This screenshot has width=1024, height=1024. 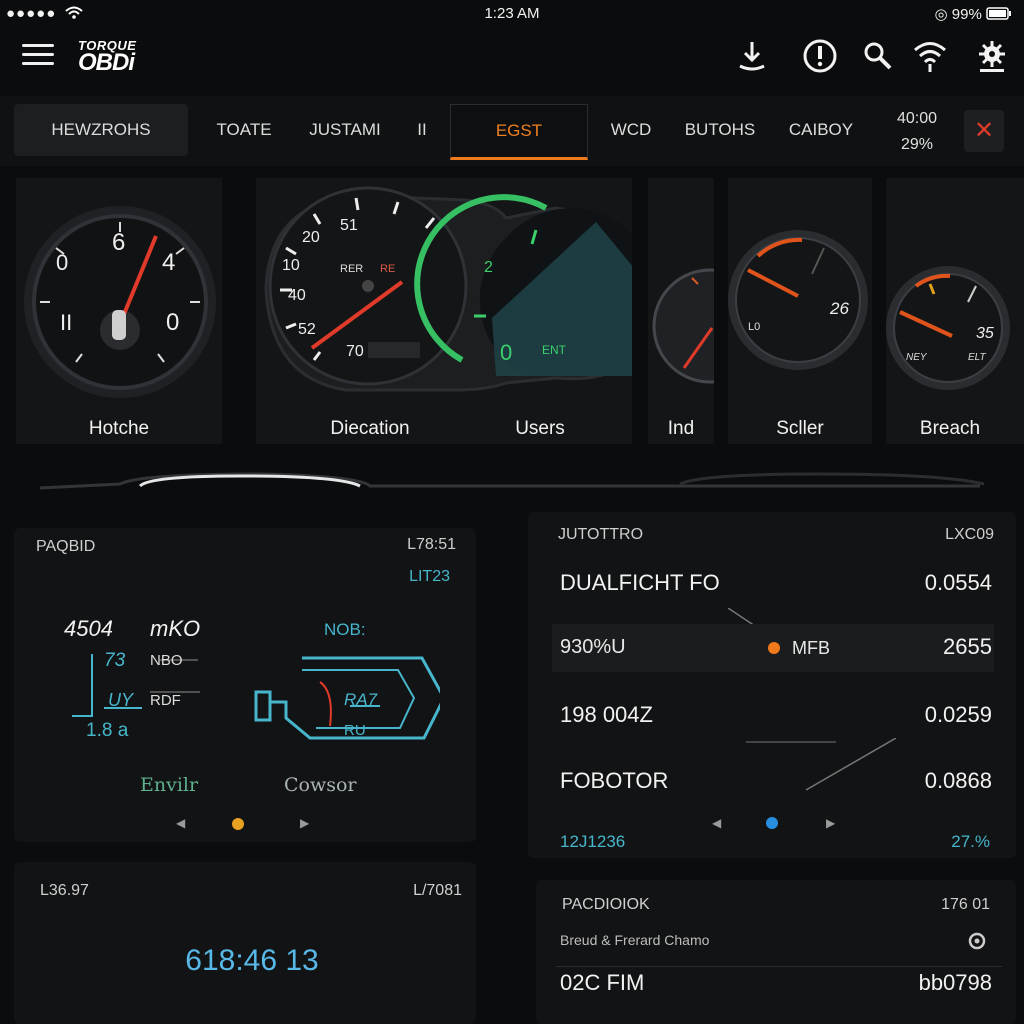 What do you see at coordinates (107, 57) in the screenshot?
I see `app-logo: TORQUE OBDi` at bounding box center [107, 57].